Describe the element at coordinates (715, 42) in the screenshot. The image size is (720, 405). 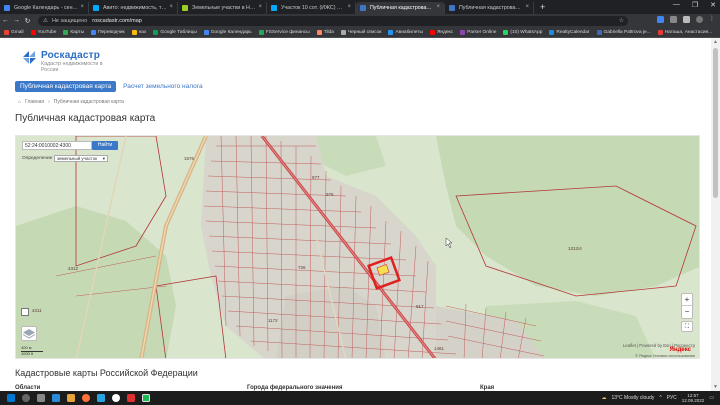
I see `scroll-up-icon: ▲` at that location.